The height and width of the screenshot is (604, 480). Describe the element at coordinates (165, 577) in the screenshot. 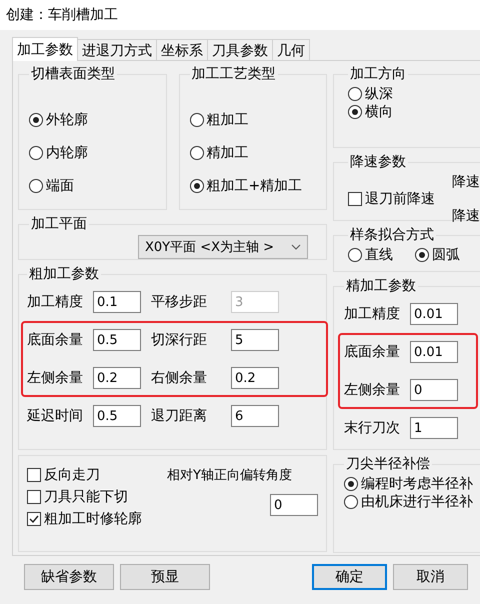

I see `dialog-button: 预显` at that location.